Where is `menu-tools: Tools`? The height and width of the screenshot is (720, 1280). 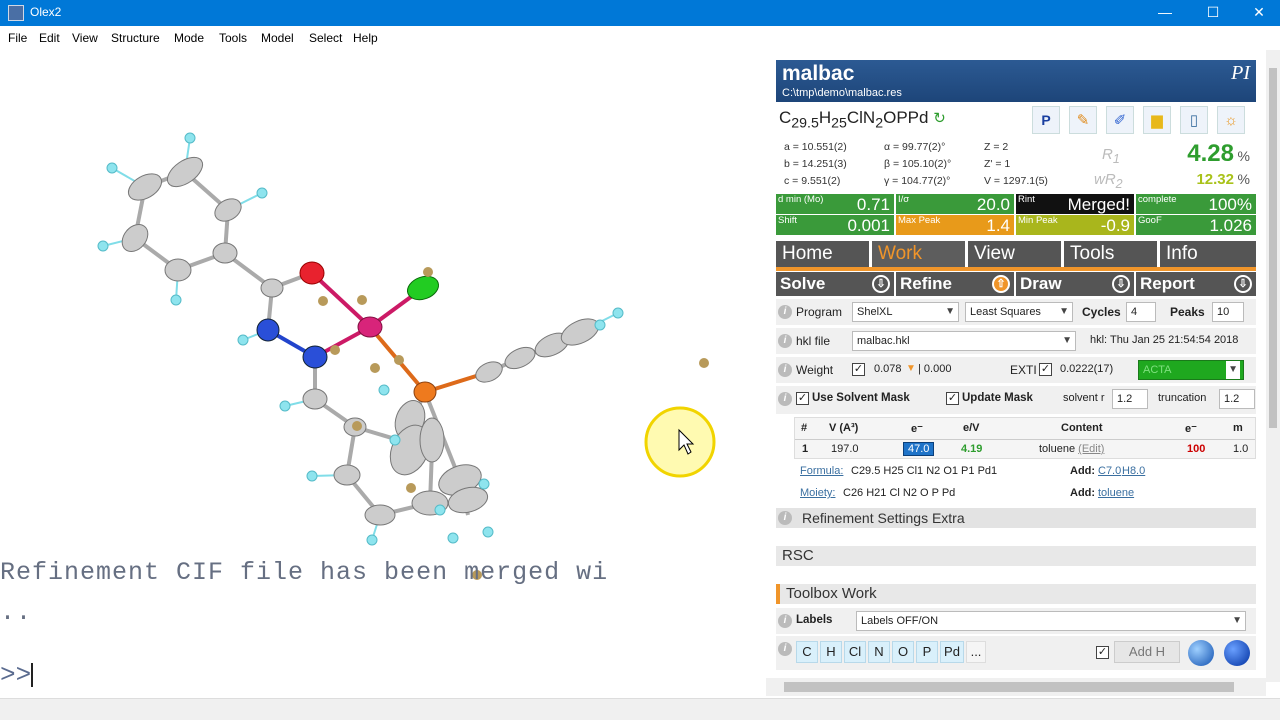
menu-tools: Tools is located at coordinates (233, 38).